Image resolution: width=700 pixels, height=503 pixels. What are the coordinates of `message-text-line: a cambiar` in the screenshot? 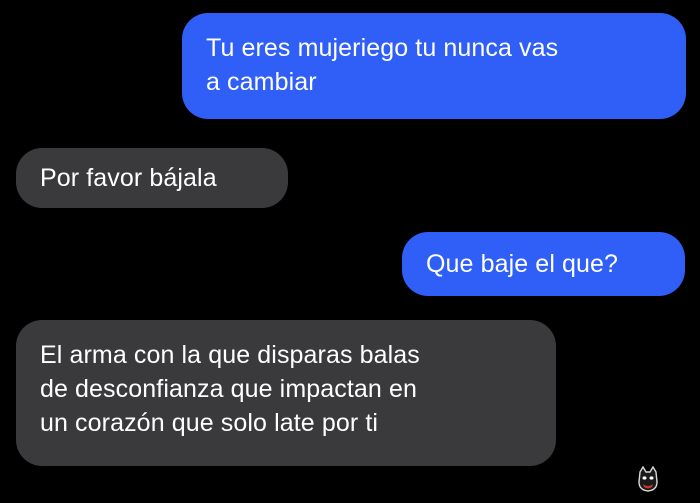 It's located at (261, 82).